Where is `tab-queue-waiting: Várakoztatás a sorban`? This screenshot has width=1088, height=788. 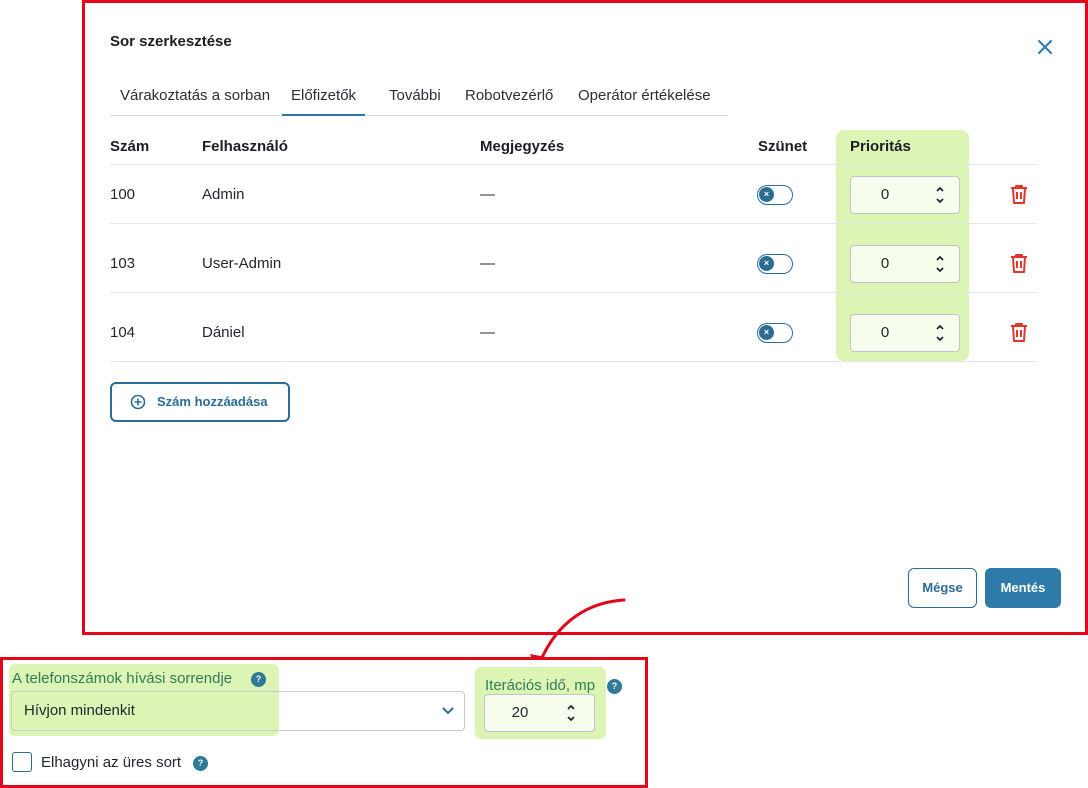
tab-queue-waiting: Várakoztatás a sorban is located at coordinates (195, 101).